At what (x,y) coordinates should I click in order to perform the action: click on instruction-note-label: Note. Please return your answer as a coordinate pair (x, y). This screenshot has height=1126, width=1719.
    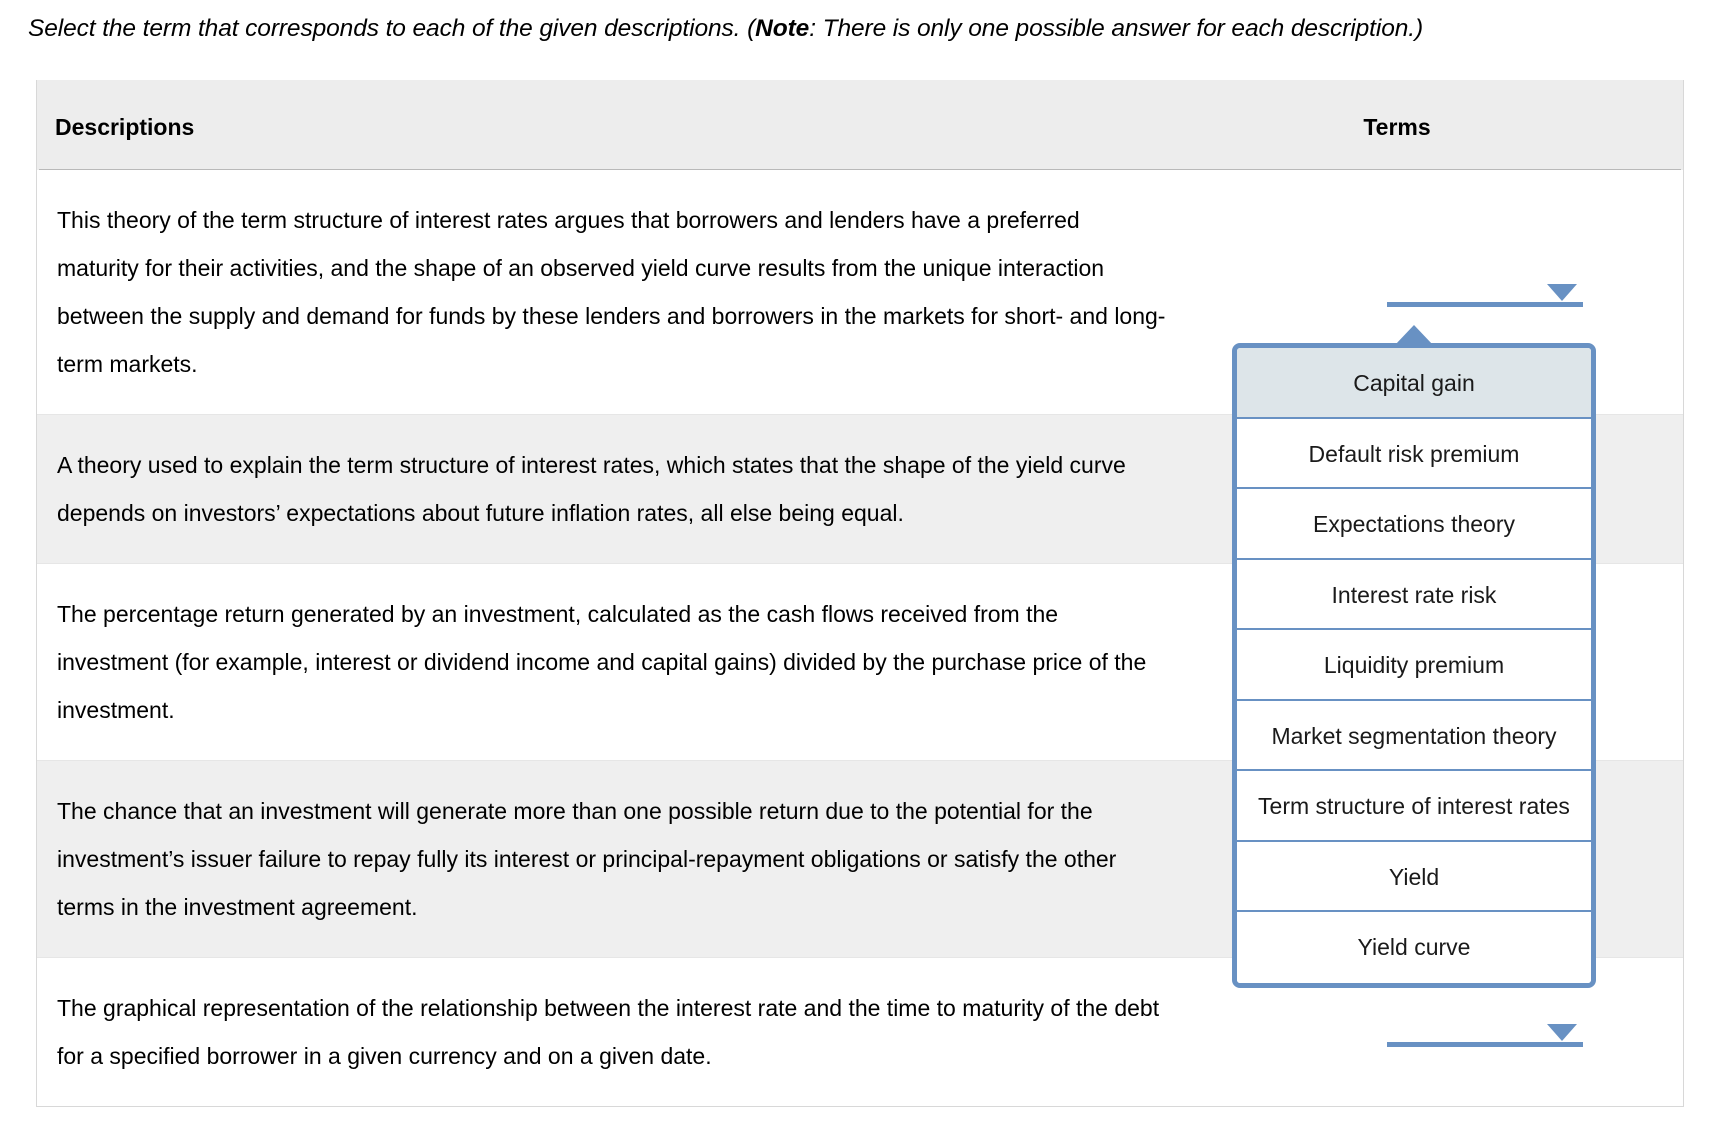
    Looking at the image, I should click on (782, 28).